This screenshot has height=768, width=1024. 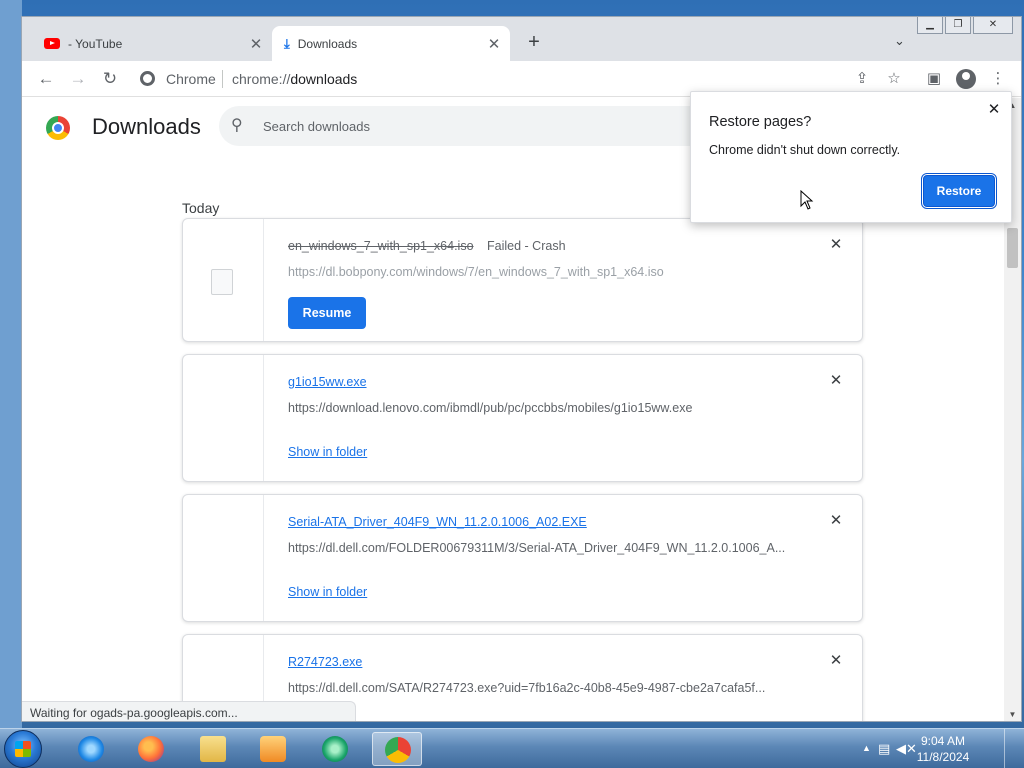 I want to click on taskbar: ▲ ▤ ◀✕ 9:04 AM 11/8/2024, so click(x=512, y=748).